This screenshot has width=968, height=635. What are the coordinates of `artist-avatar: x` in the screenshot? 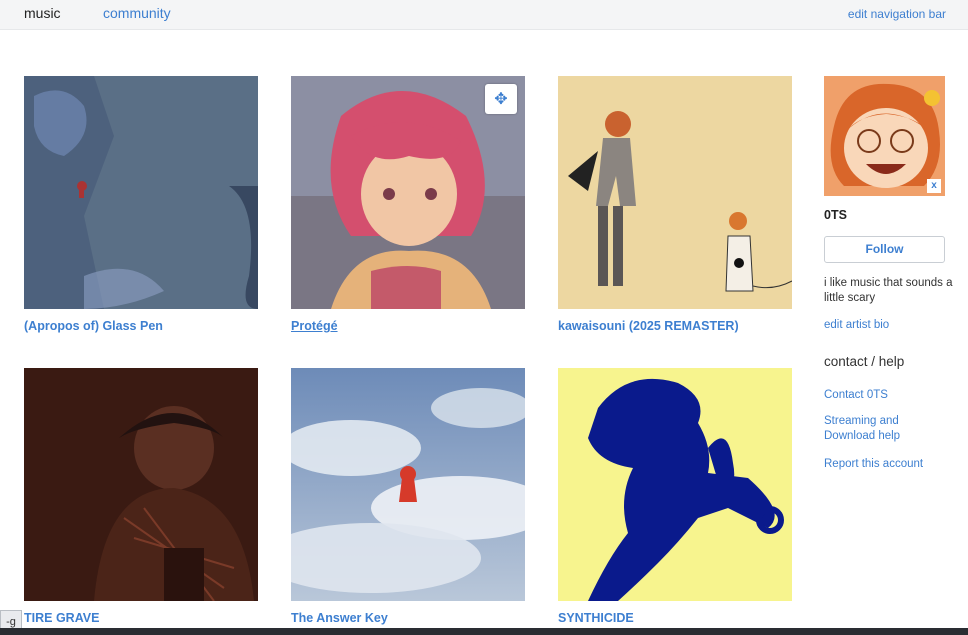 It's located at (884, 136).